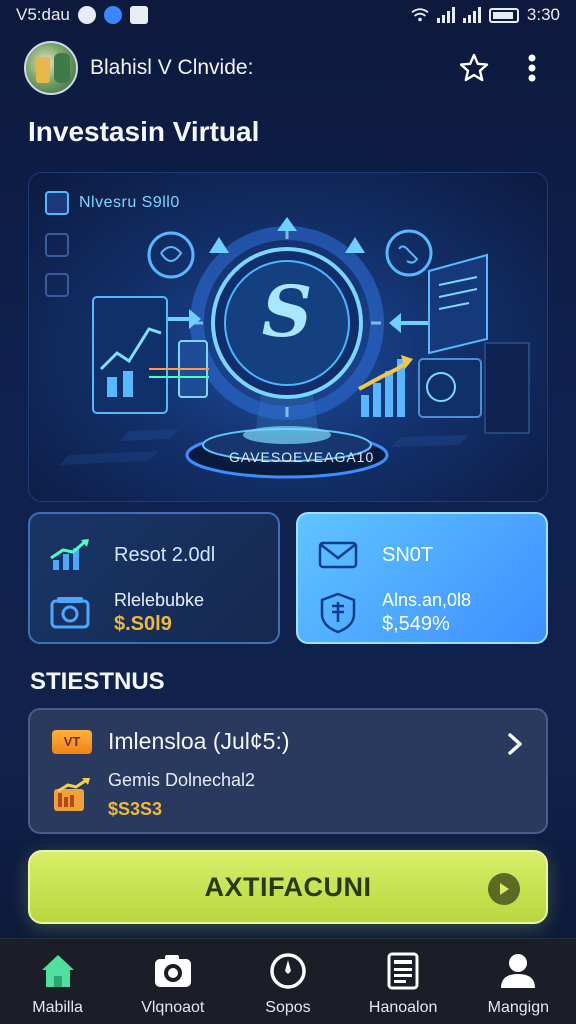 This screenshot has height=1024, width=576. I want to click on nav-item-explore: Sopos, so click(288, 984).